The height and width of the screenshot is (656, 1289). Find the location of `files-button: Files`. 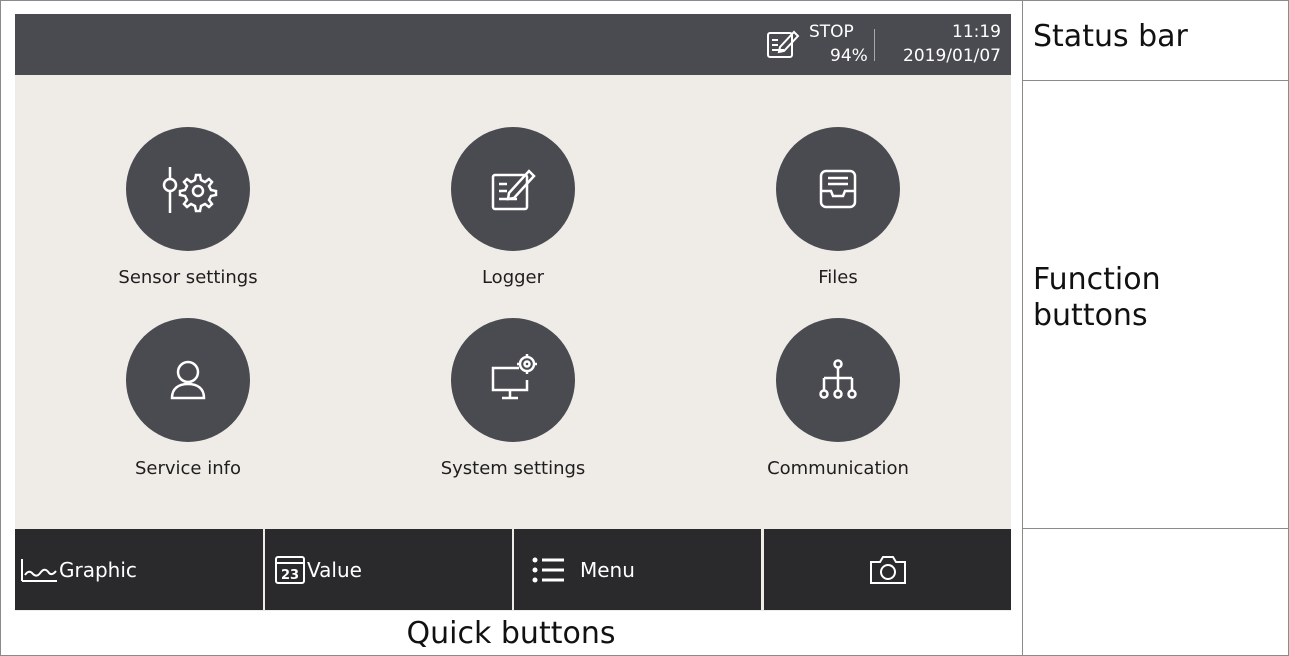

files-button: Files is located at coordinates (838, 222).